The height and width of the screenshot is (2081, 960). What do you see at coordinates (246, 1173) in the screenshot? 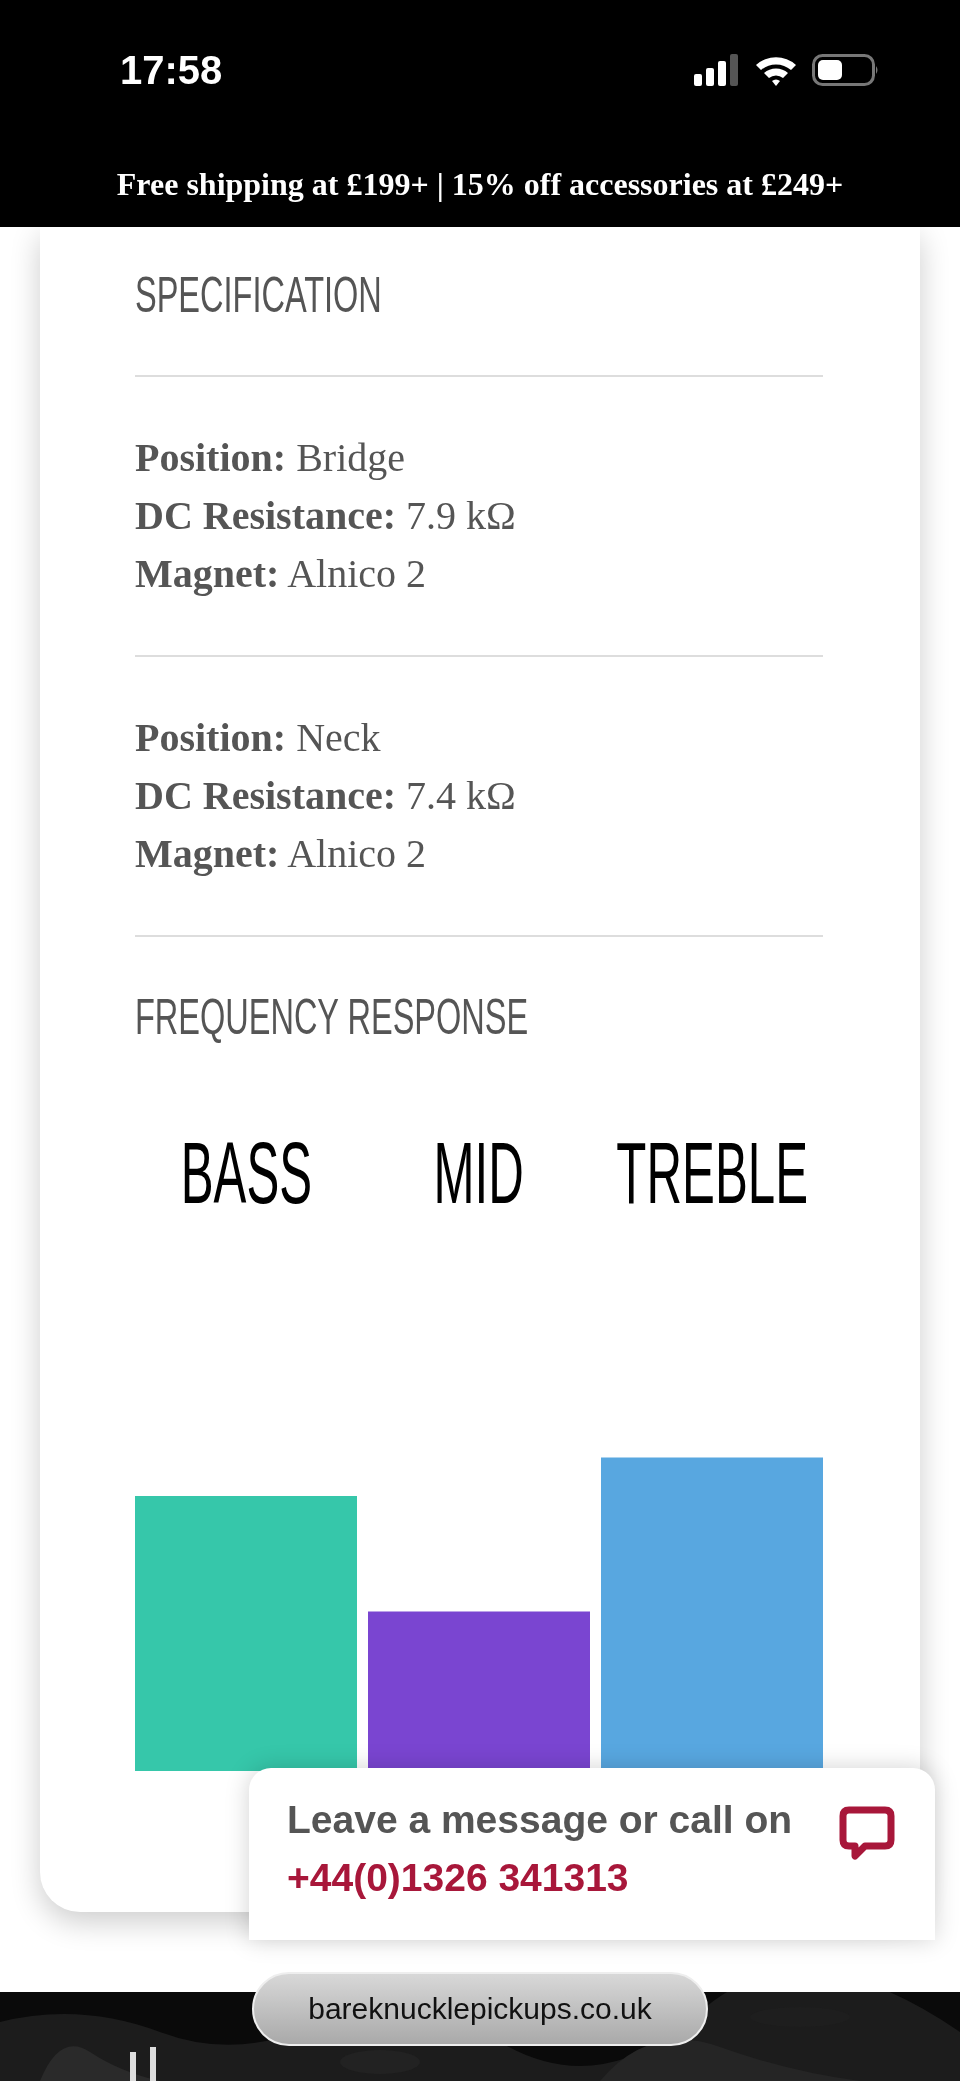
I see `band-label: BASS` at bounding box center [246, 1173].